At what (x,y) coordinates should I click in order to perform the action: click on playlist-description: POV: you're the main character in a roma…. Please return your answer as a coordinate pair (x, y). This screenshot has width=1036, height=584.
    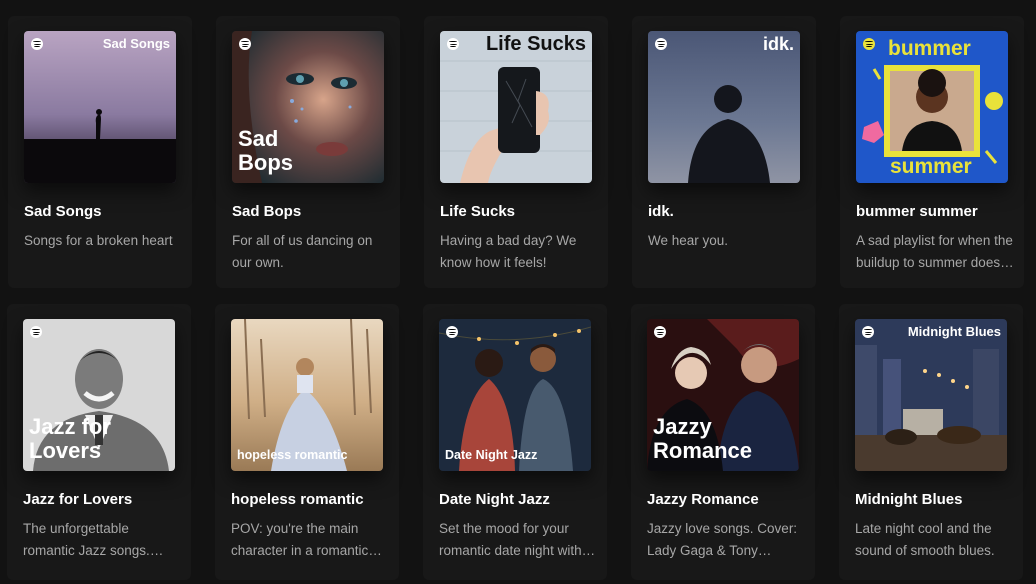
    Looking at the image, I should click on (300, 539).